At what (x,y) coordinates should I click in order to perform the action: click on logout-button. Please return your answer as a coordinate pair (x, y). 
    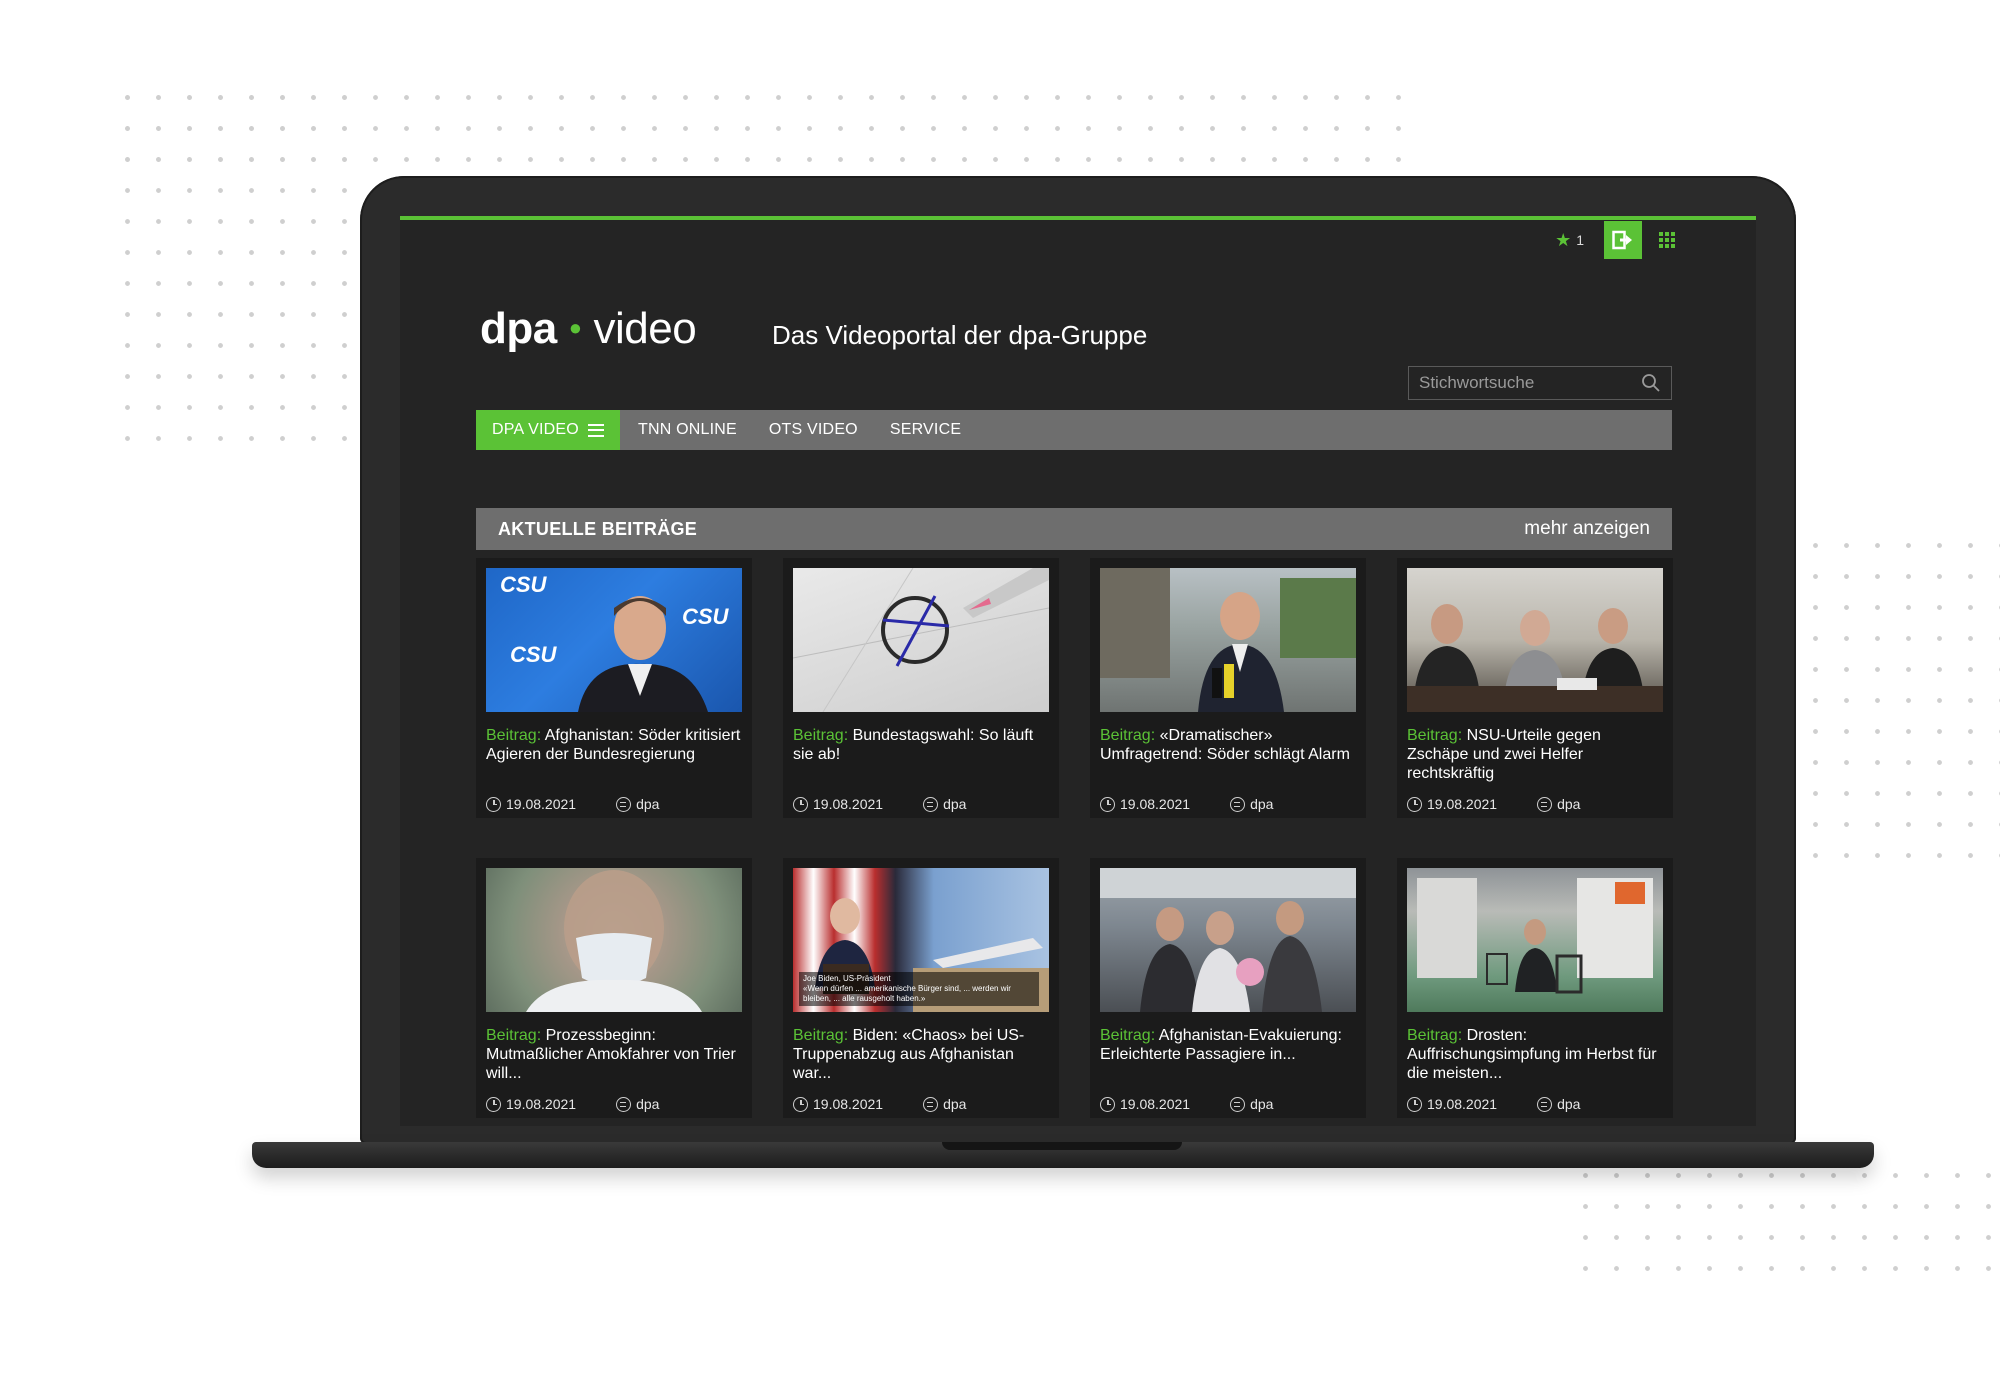
    Looking at the image, I should click on (1623, 240).